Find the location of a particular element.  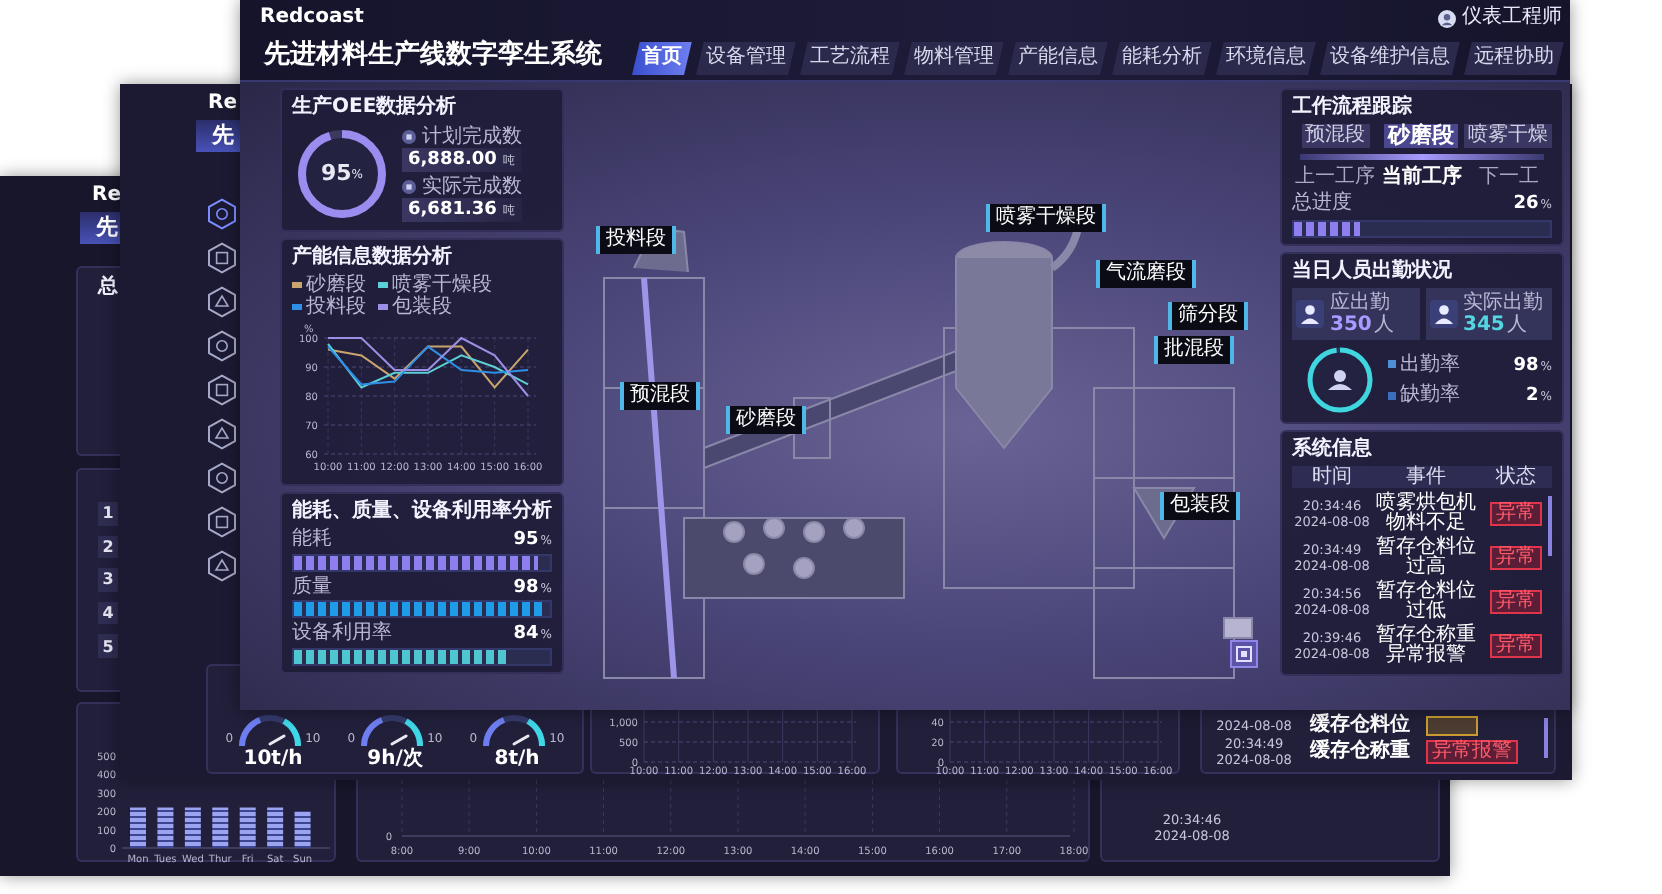

nav-tab: 产能信息 is located at coordinates (1058, 58).